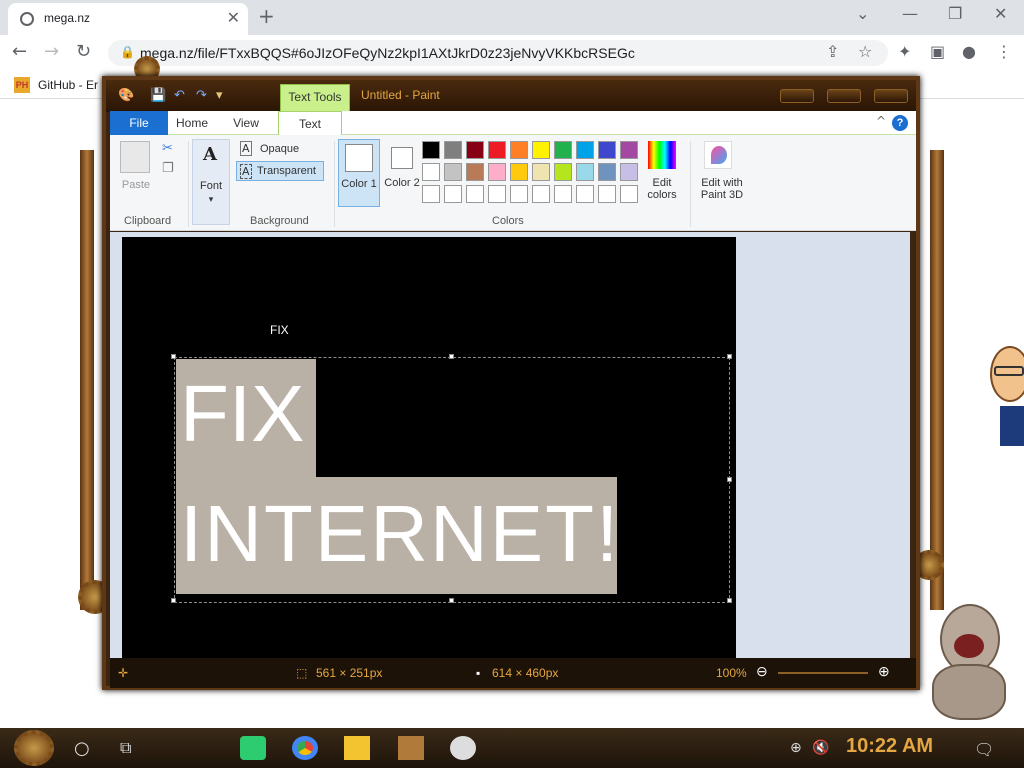 The image size is (1024, 768). Describe the element at coordinates (823, 673) in the screenshot. I see `zoom-slider` at that location.